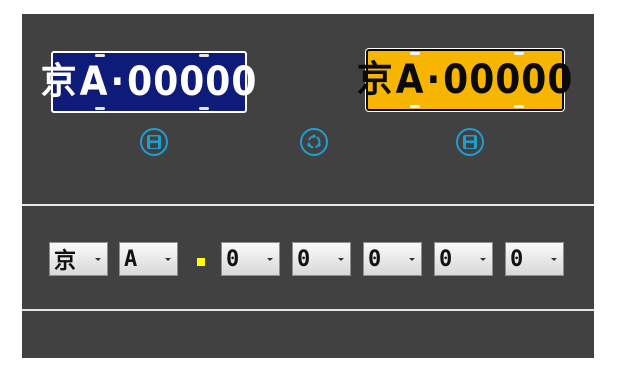 The image size is (630, 383). I want to click on save-blue-plate-button, so click(154, 142).